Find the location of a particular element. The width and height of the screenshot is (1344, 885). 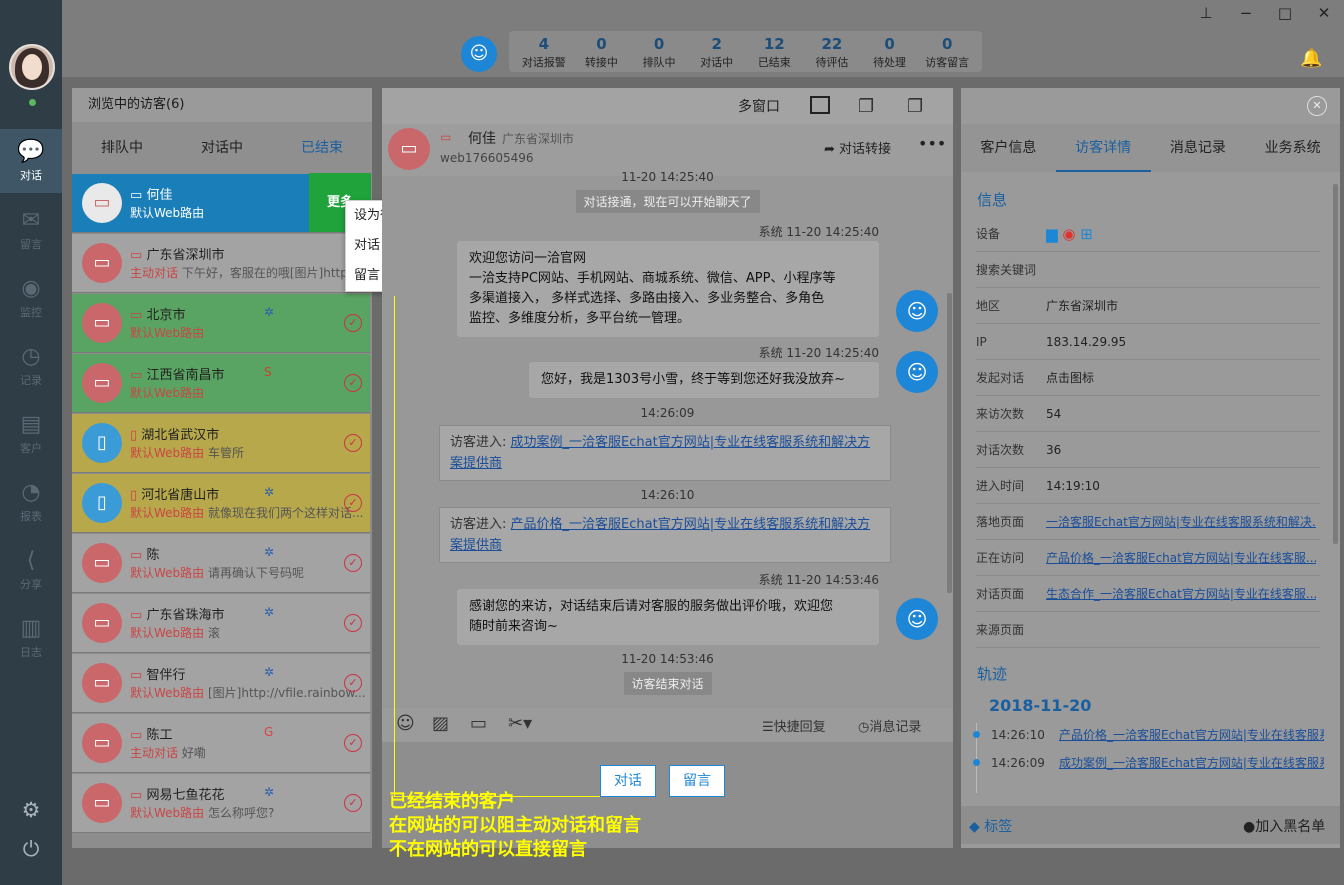

nav-rail: 💬 对话 ✉ 留言 ◉ 监控 ◷ 记录 ▤ 客户 ◔ 报表 ⟨ 分享 ▥ 日志 ⚙ ⏻ is located at coordinates (31, 442).